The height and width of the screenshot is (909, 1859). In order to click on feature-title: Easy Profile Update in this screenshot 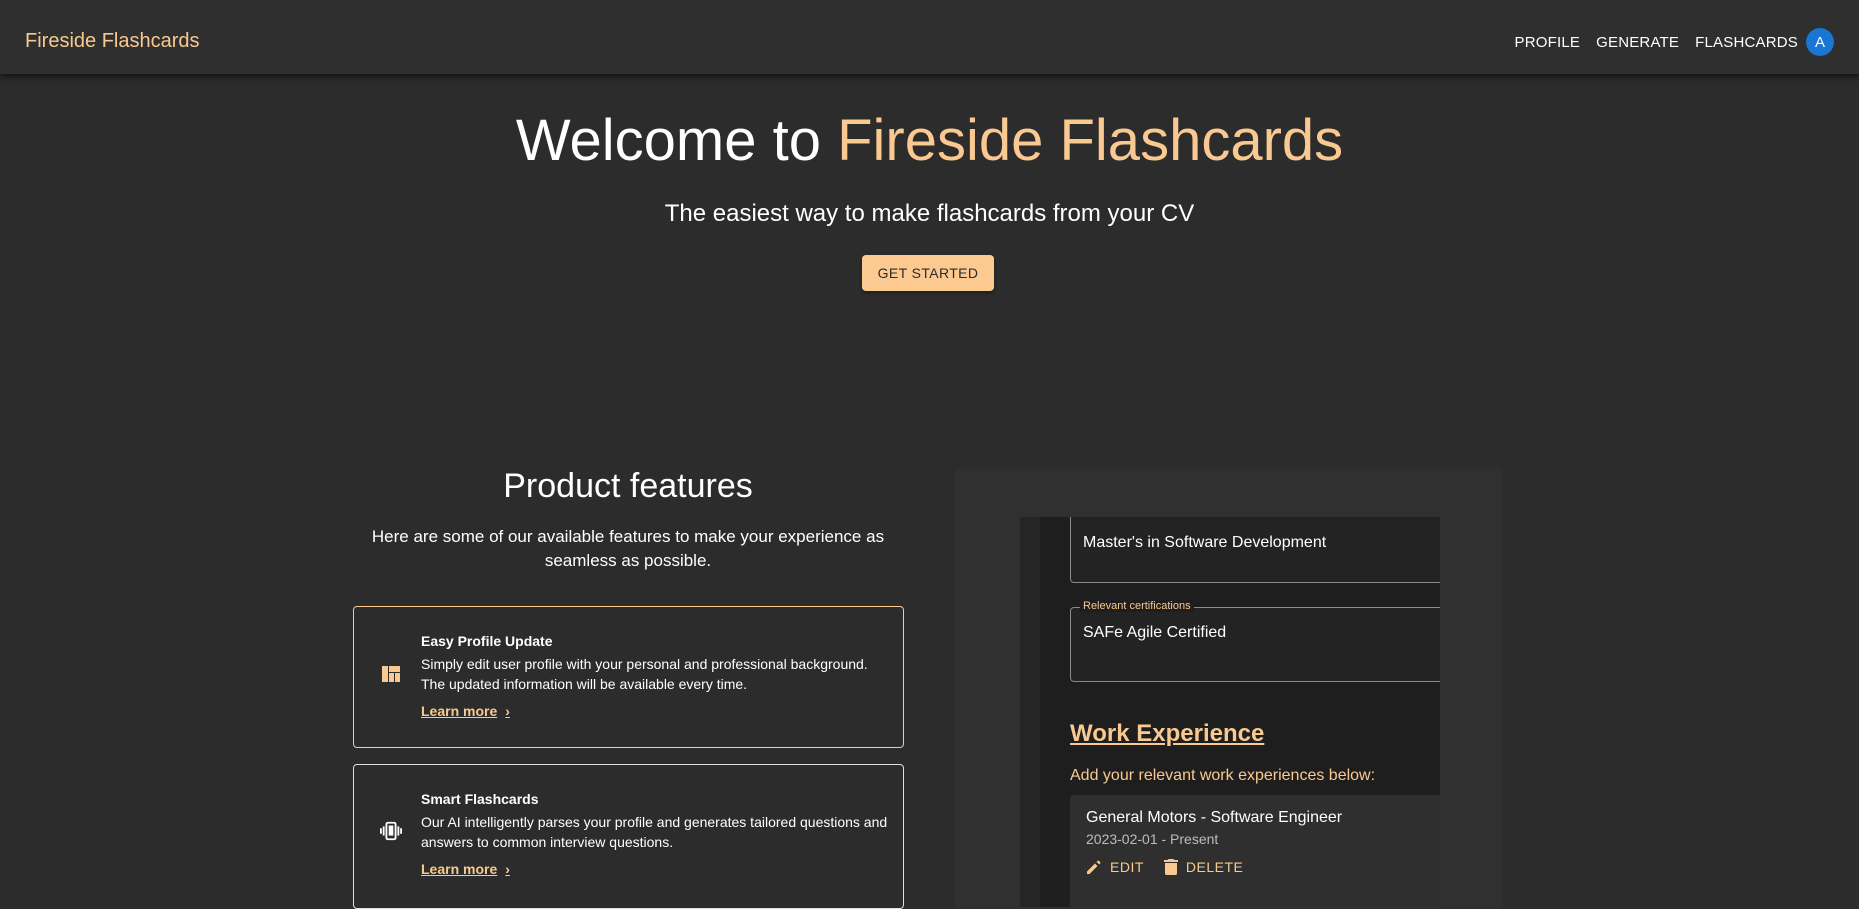, I will do `click(487, 641)`.